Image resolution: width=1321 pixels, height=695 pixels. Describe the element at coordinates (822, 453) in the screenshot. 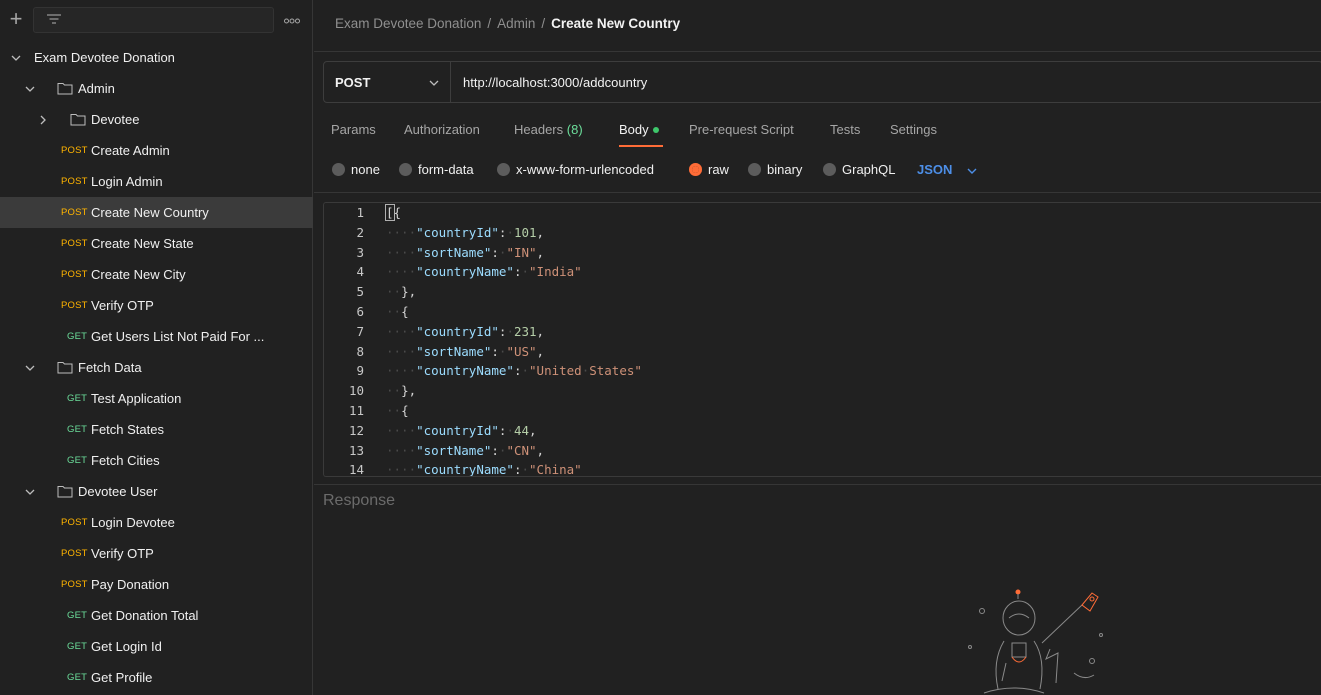

I see `code-line: 13 ····"sortName":·"CN",` at that location.